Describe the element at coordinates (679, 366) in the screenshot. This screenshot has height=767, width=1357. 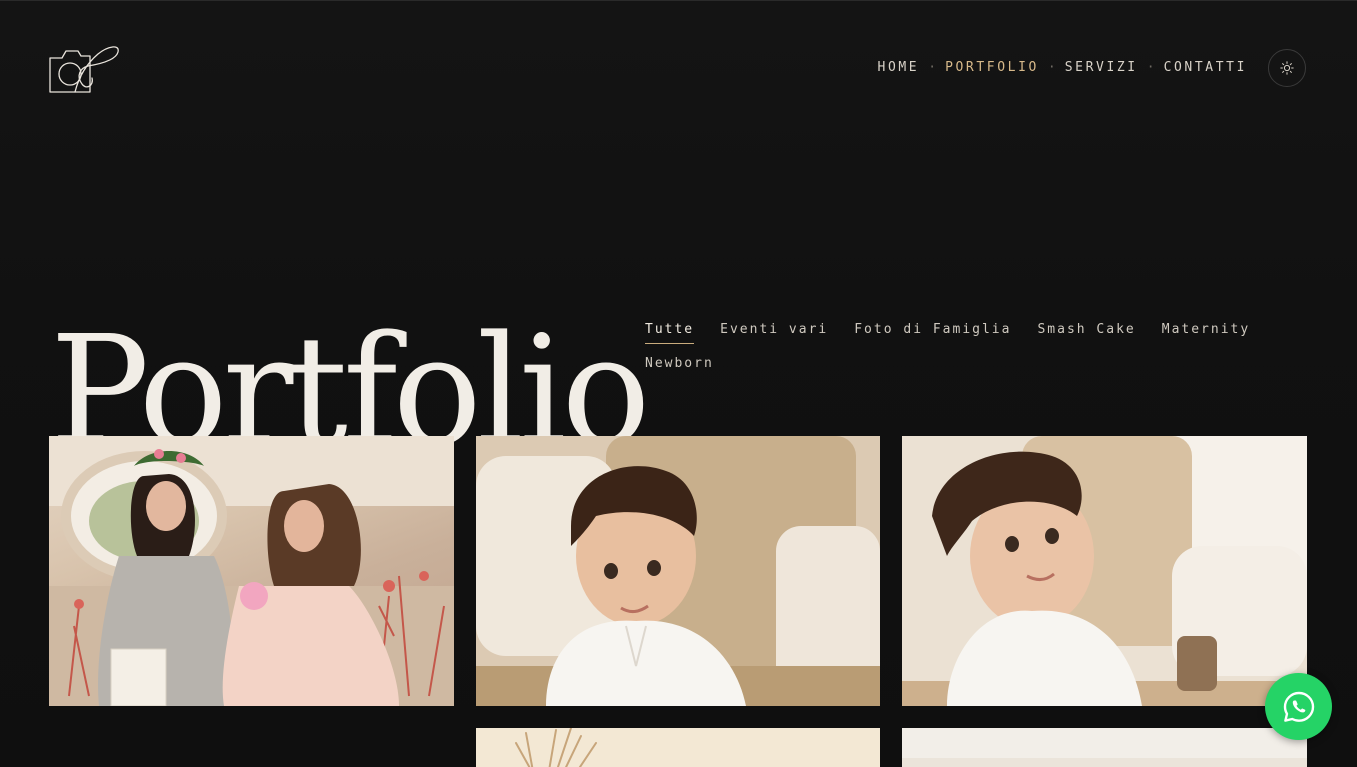
I see `filter-newborn: Newborn` at that location.